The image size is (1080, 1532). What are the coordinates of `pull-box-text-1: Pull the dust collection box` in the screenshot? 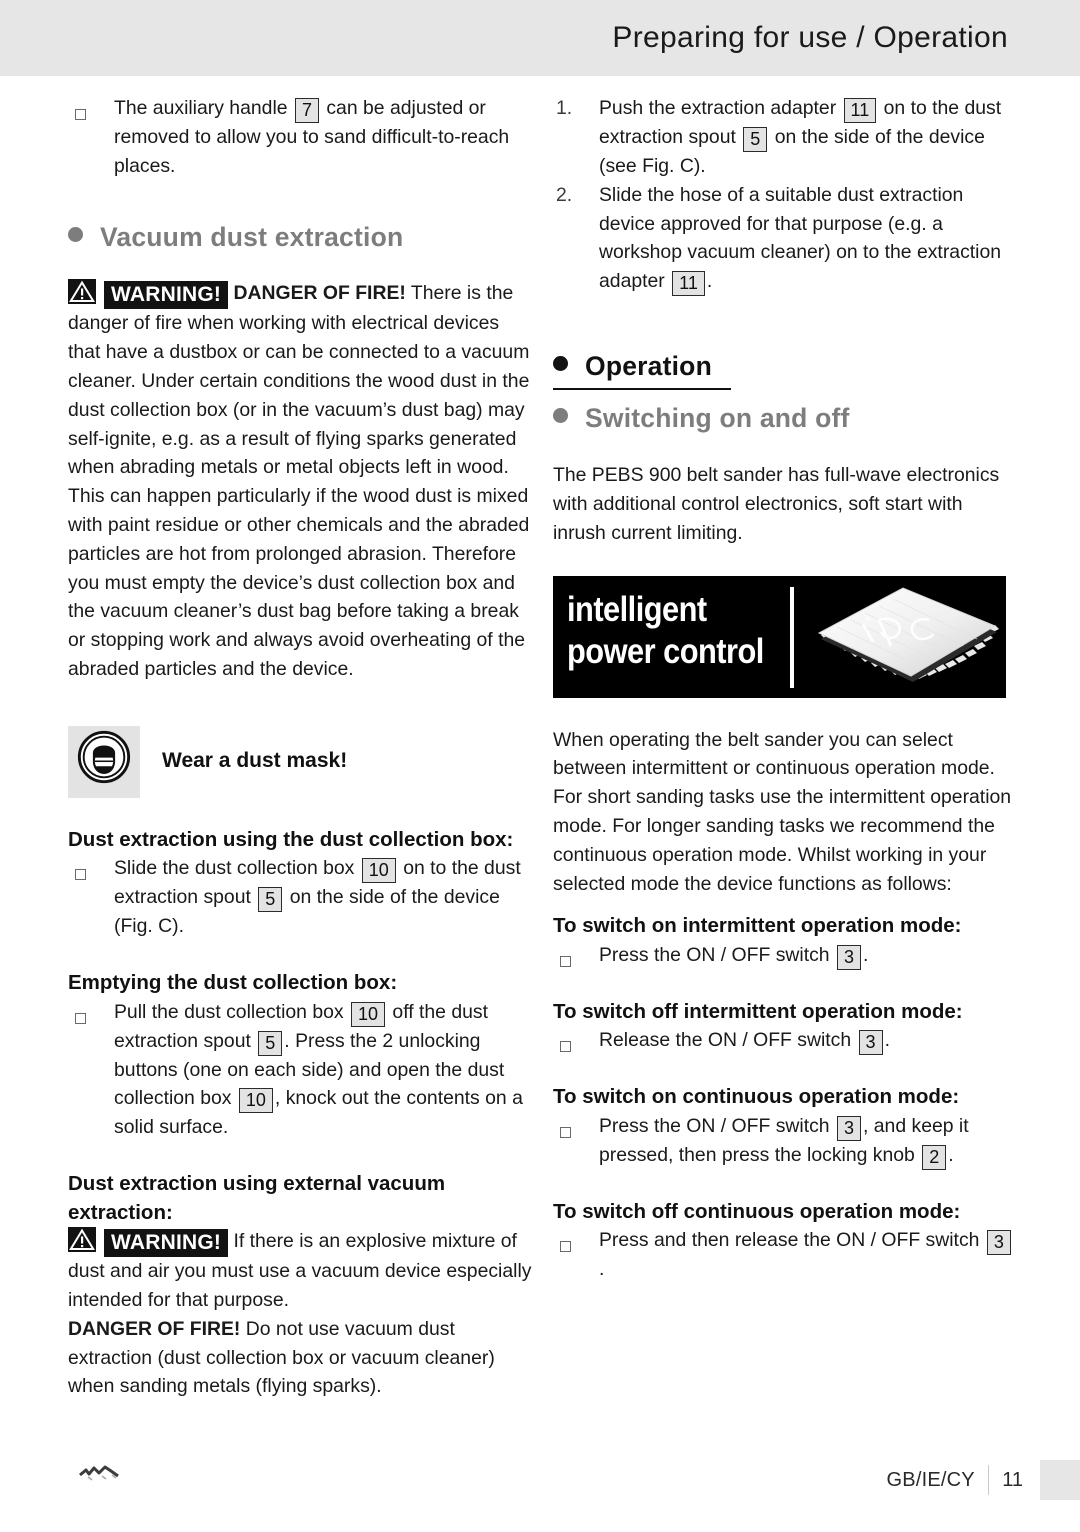 It's located at (229, 1011).